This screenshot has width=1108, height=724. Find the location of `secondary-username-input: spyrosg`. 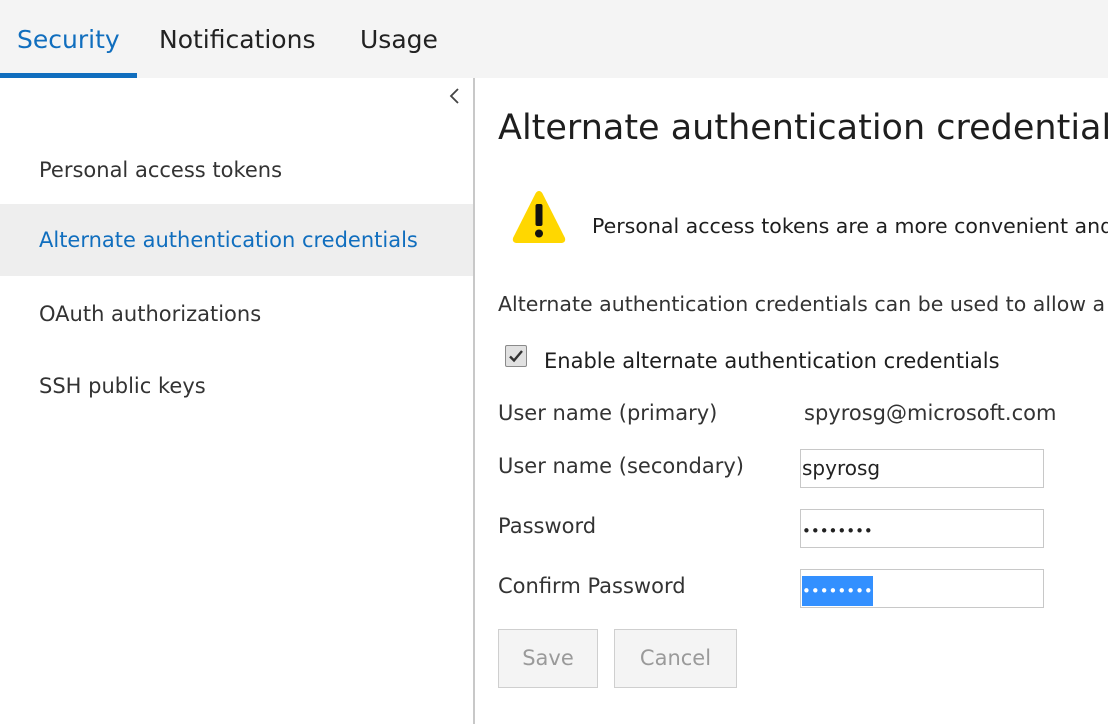

secondary-username-input: spyrosg is located at coordinates (922, 468).